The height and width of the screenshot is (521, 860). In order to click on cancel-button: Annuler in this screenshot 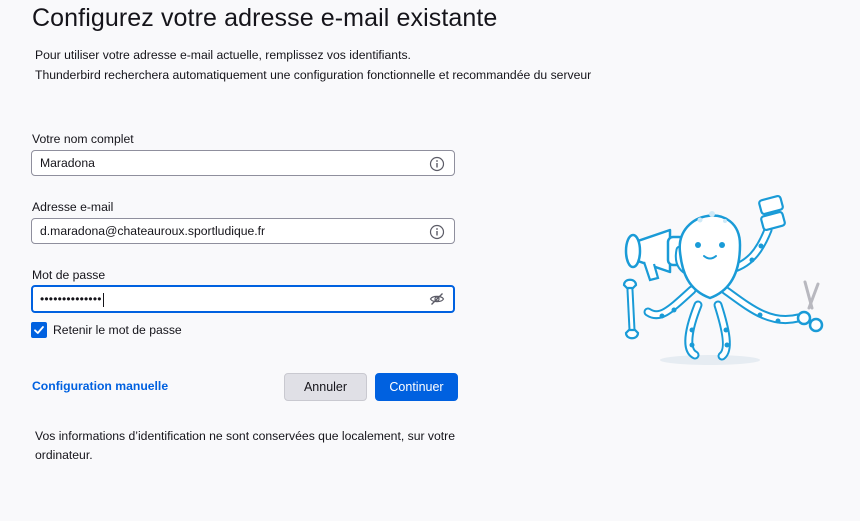, I will do `click(325, 387)`.